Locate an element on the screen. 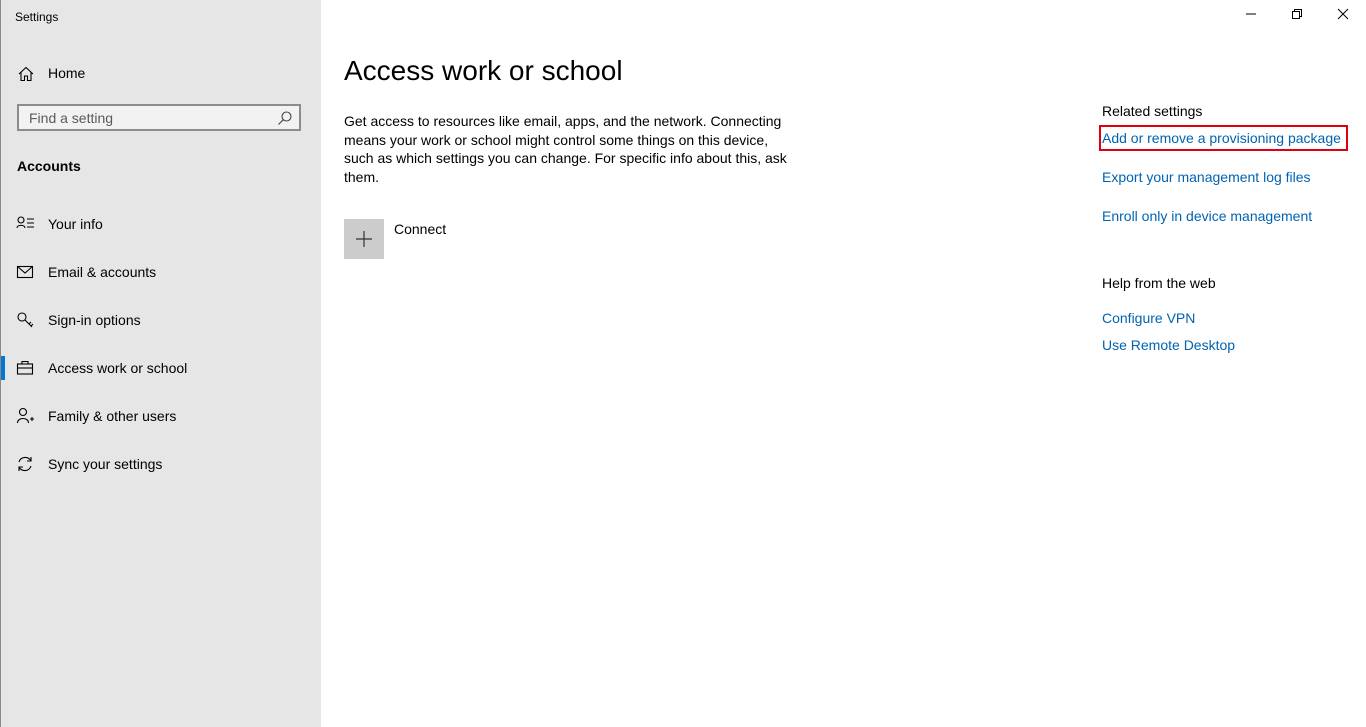 This screenshot has height=727, width=1366. key-icon is located at coordinates (26, 320).